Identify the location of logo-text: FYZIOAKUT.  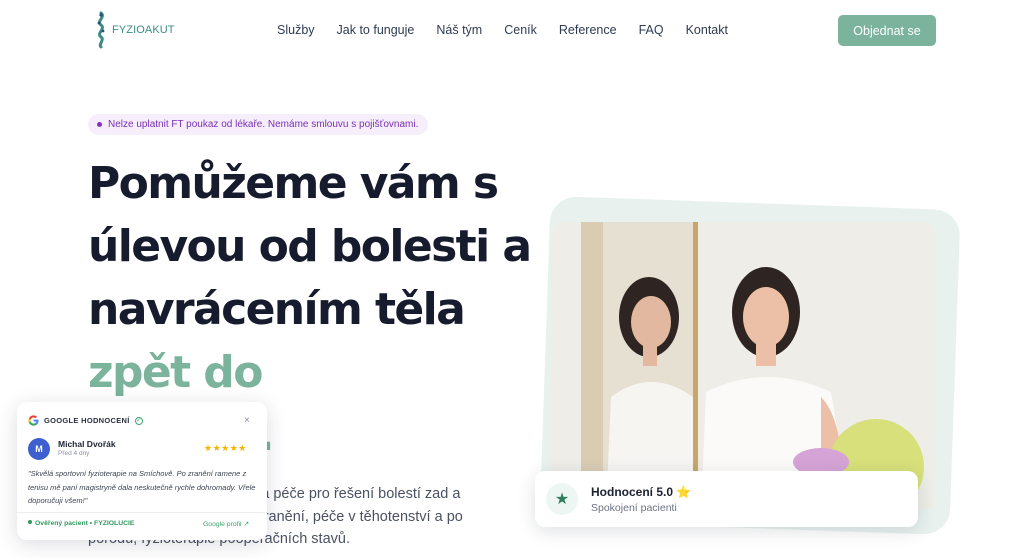
(143, 30).